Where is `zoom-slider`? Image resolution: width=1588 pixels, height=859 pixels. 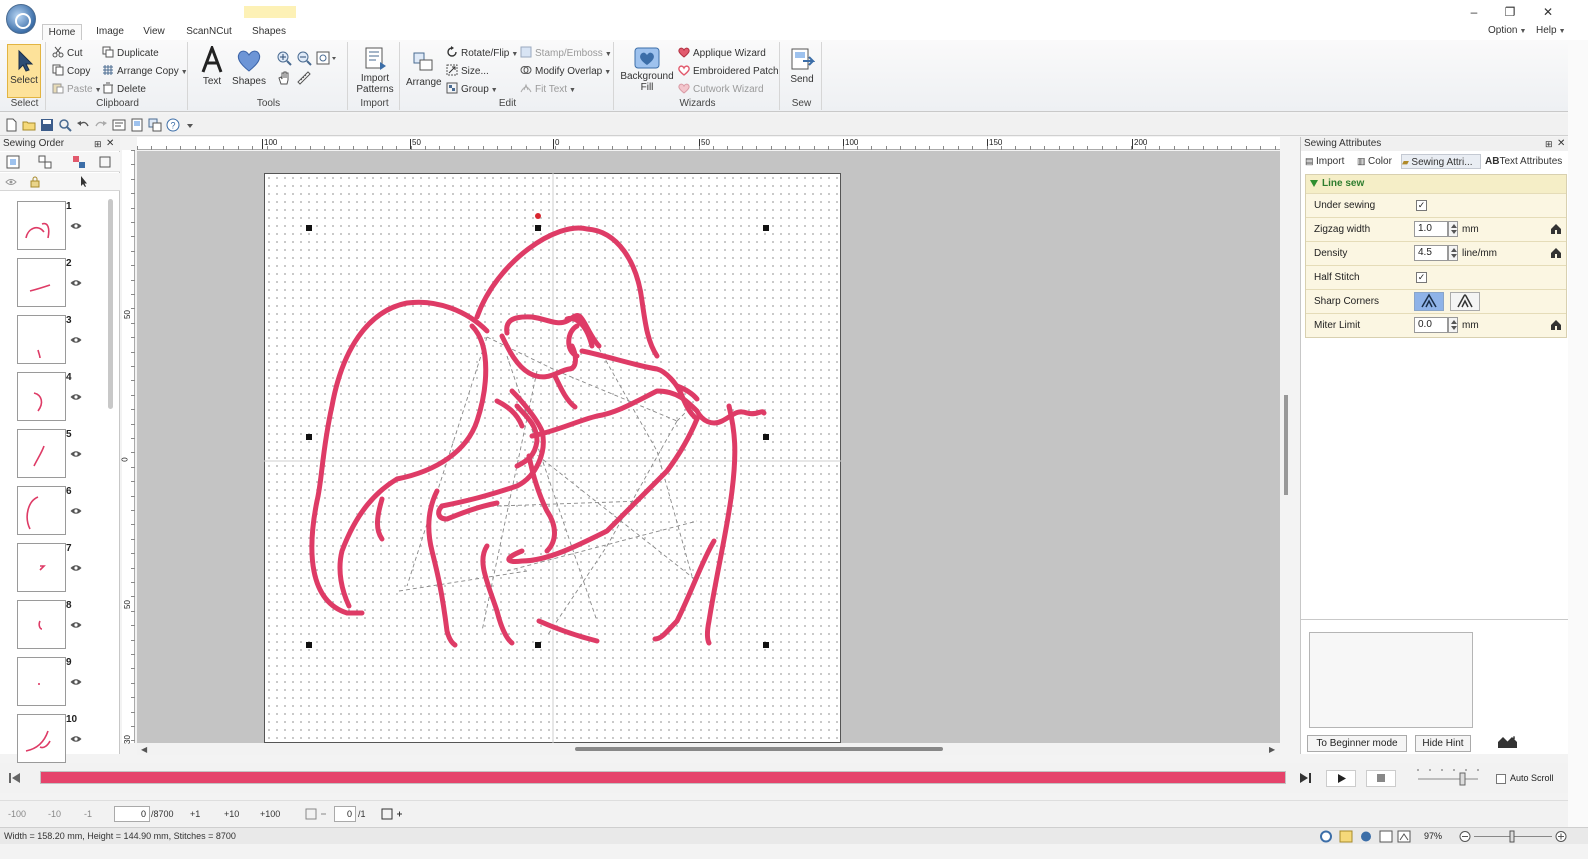
zoom-slider is located at coordinates (1513, 836).